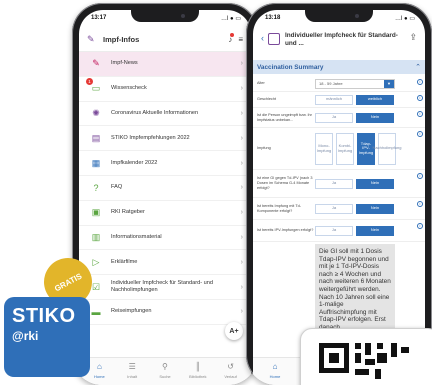 The width and height of the screenshot is (432, 385). Describe the element at coordinates (334, 99) in the screenshot. I see `sex-male-button: männlich` at that location.